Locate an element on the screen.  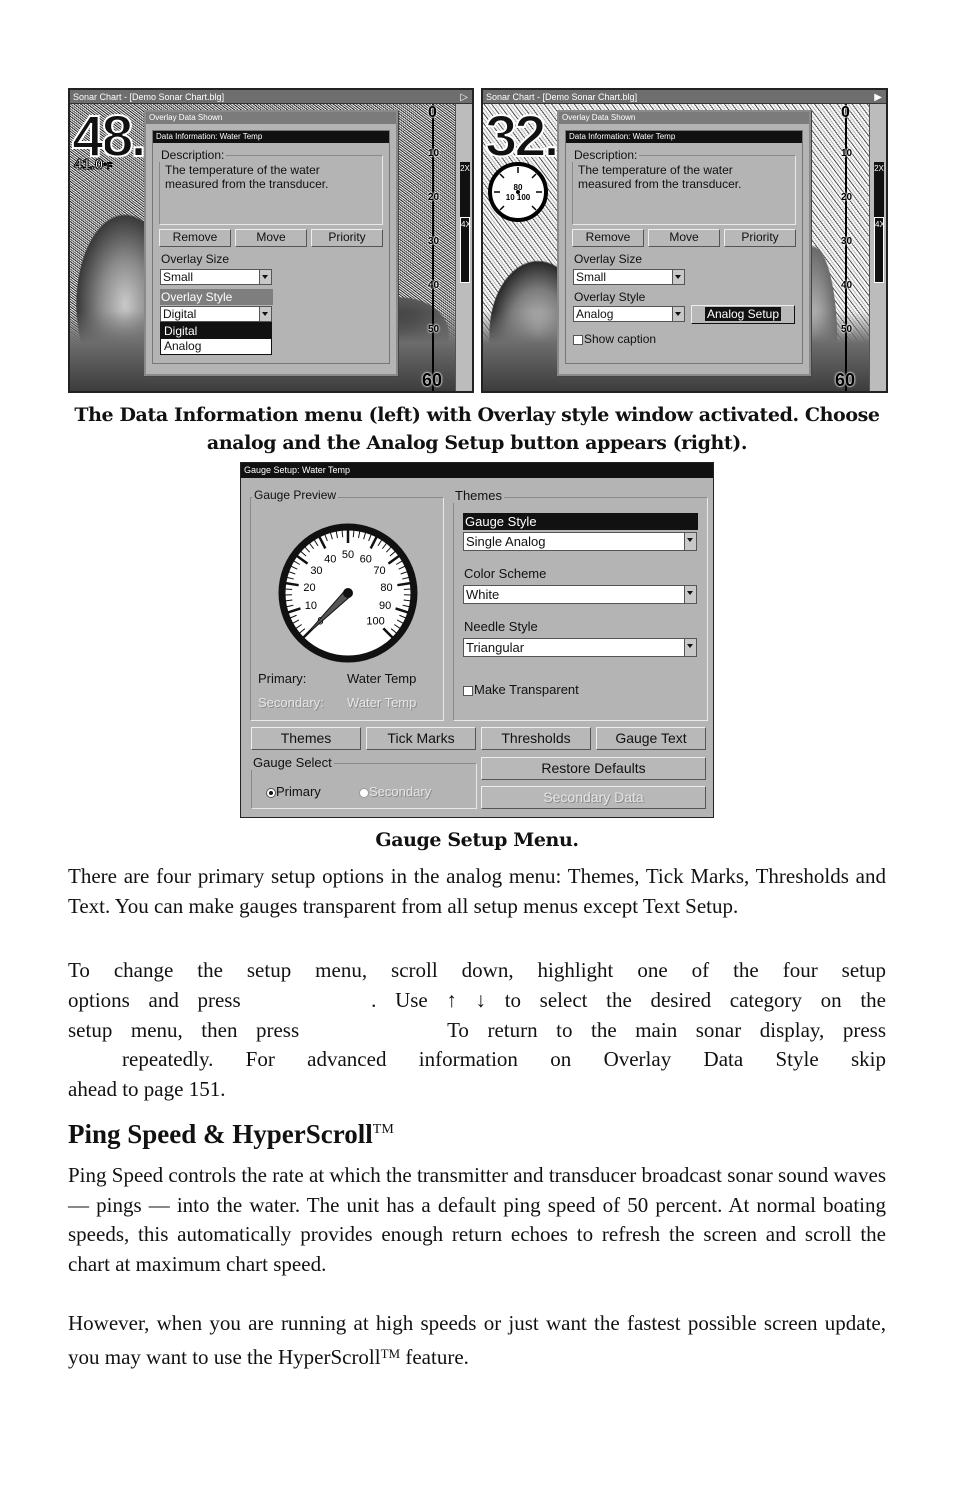
depth-label: 60 is located at coordinates (432, 380).